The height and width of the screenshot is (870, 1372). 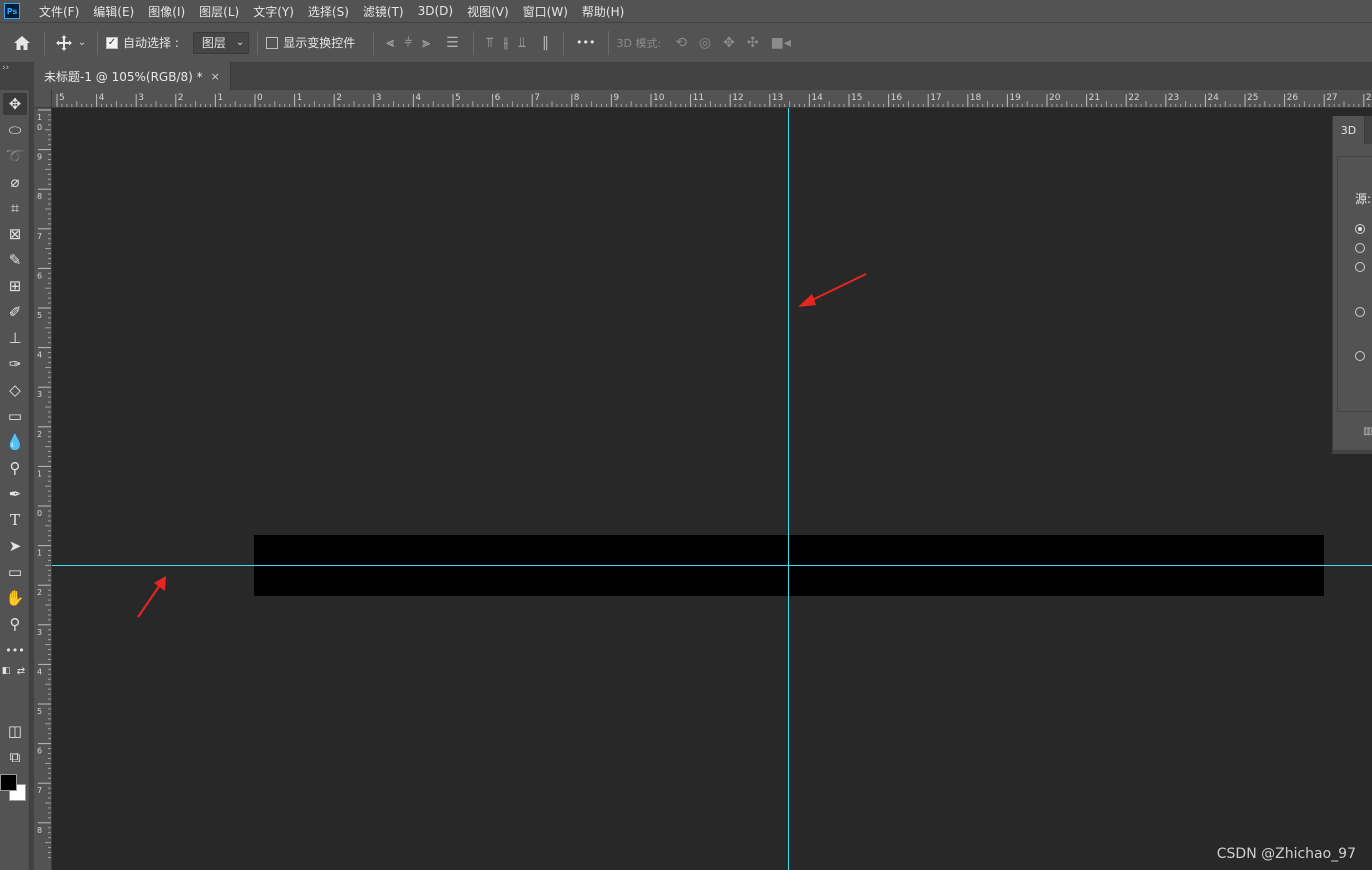 I want to click on gradient-tool-icon: ▭, so click(x=15, y=416).